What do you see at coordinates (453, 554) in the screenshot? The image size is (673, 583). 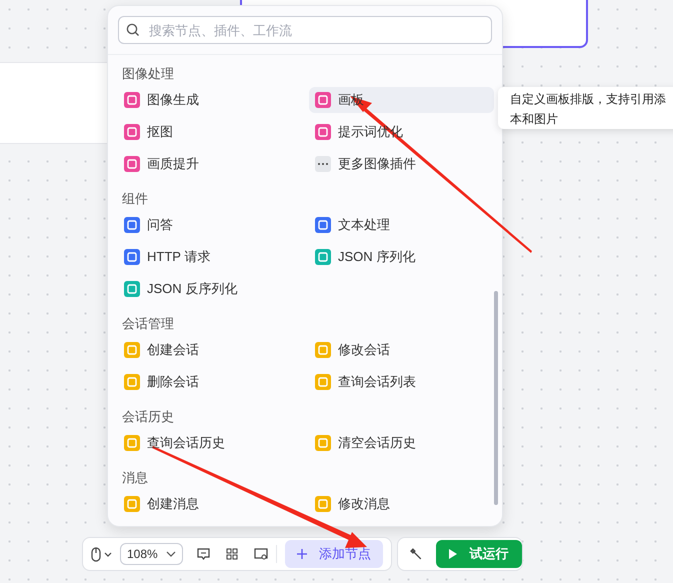 I see `play-icon` at bounding box center [453, 554].